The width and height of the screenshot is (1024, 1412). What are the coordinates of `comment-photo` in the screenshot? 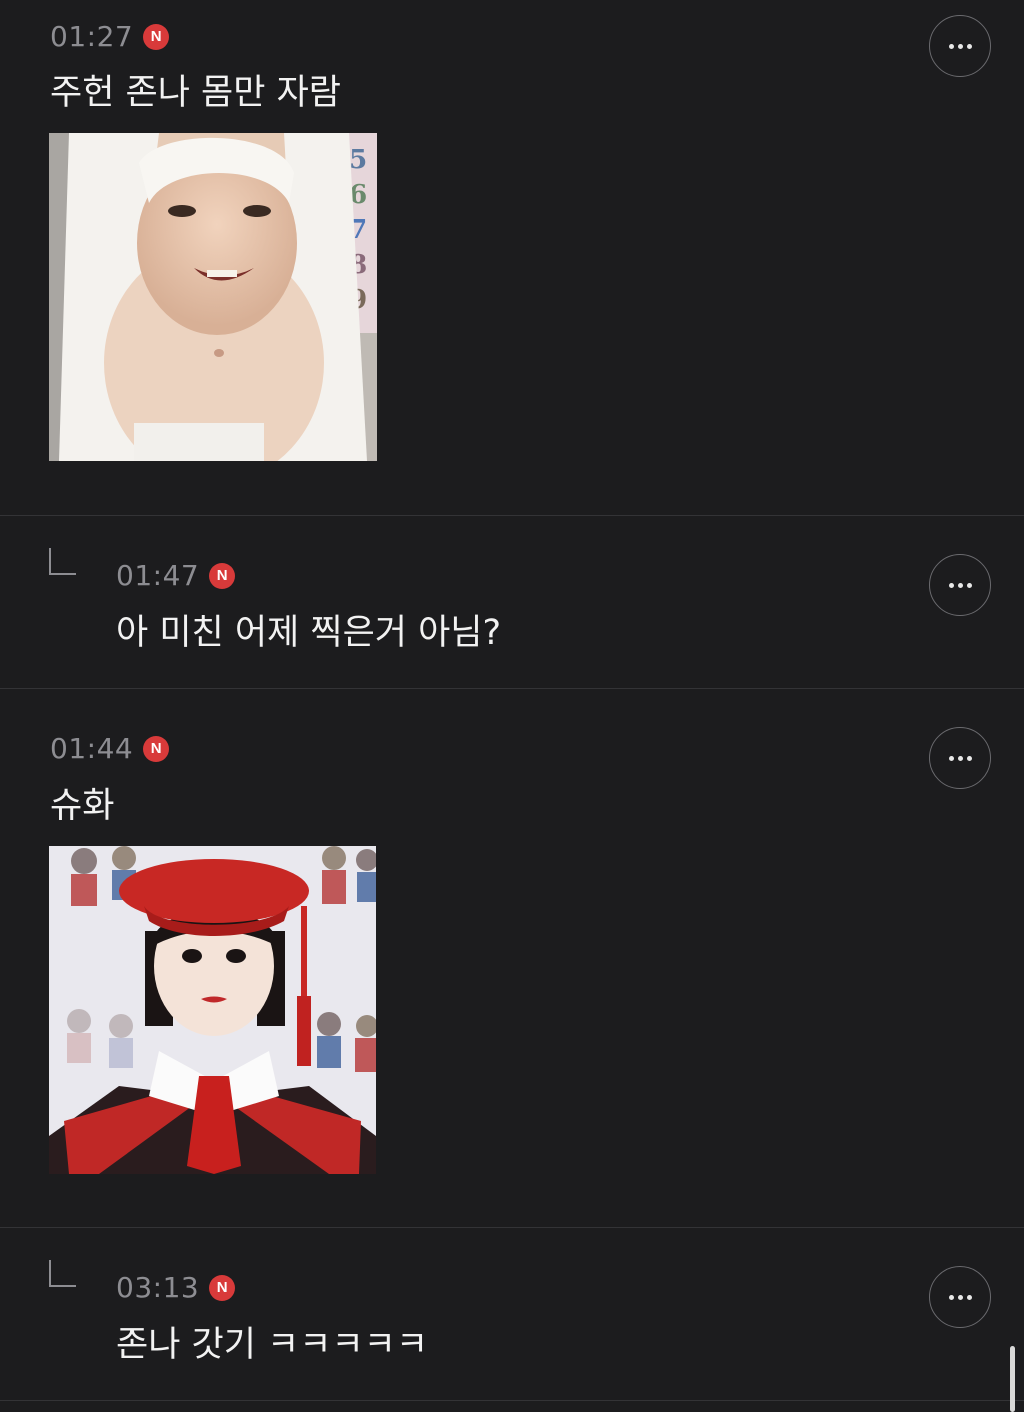 It's located at (212, 1010).